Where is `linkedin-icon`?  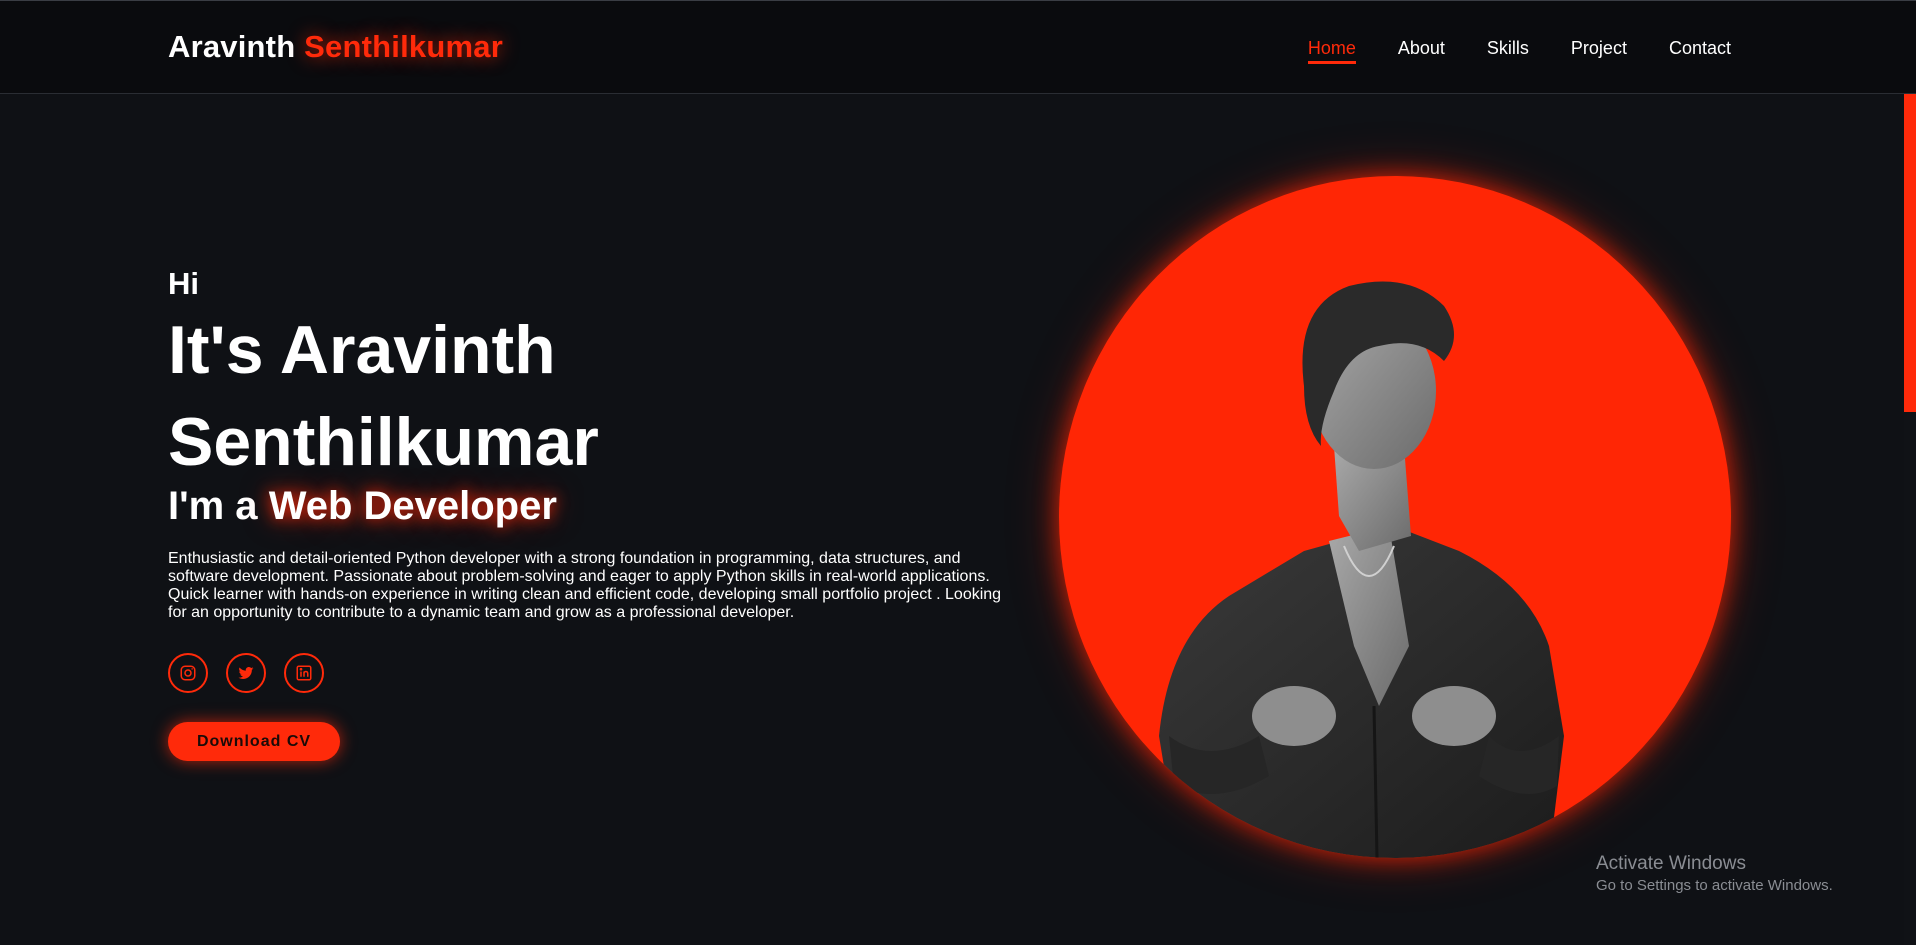
linkedin-icon is located at coordinates (304, 673).